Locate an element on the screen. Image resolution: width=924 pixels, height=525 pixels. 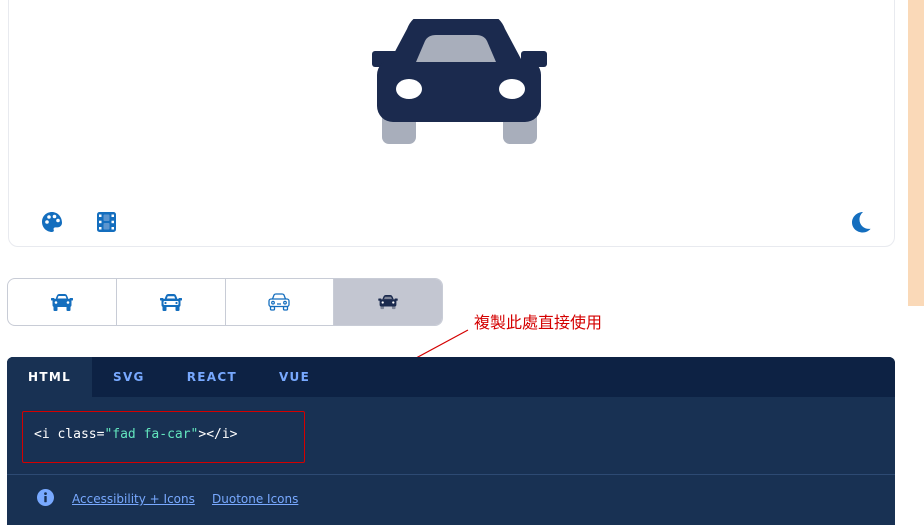
car-duotone-icon is located at coordinates (388, 301).